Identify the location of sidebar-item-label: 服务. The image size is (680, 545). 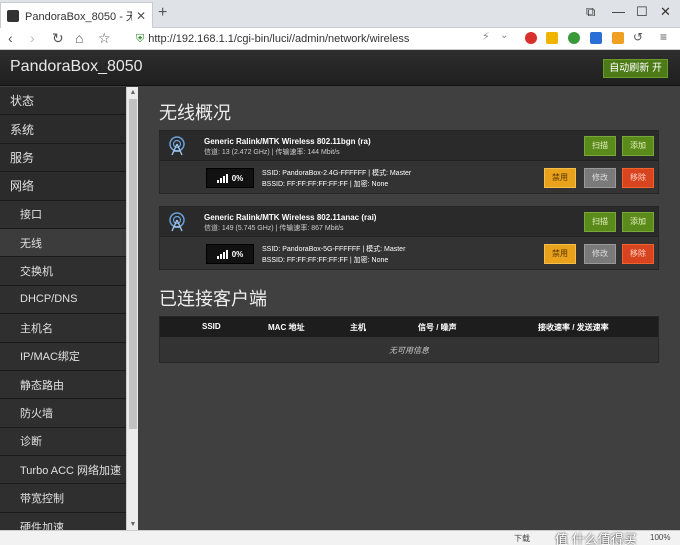
(22, 157).